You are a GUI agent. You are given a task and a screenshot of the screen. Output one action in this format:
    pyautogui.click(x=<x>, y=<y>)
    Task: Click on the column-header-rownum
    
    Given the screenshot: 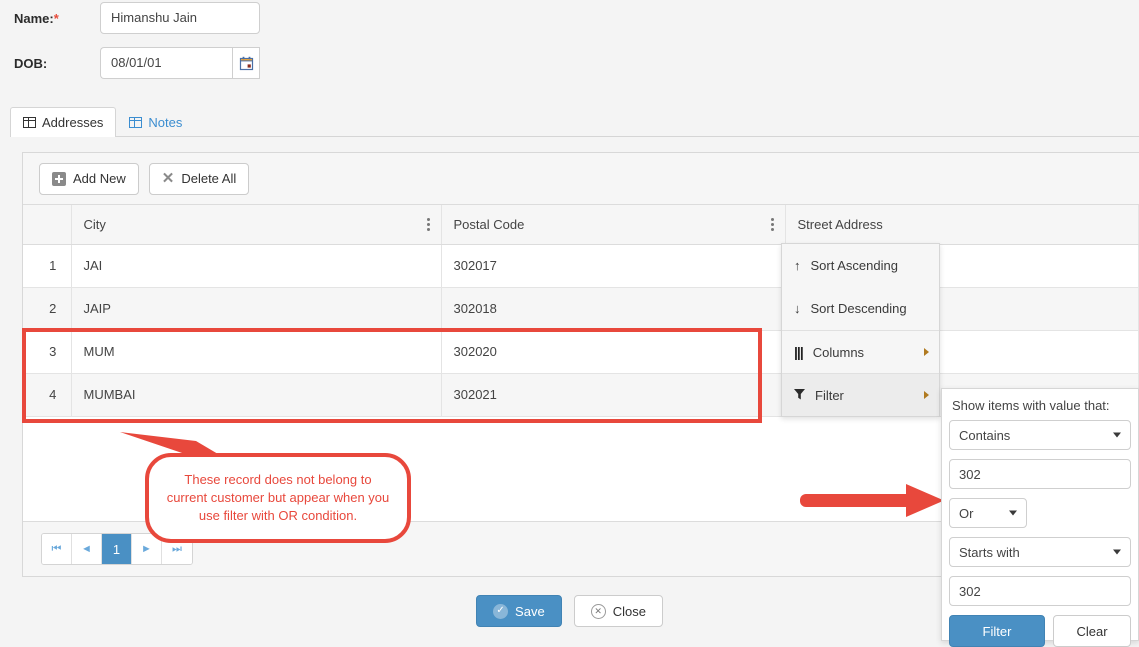 What is the action you would take?
    pyautogui.click(x=47, y=225)
    